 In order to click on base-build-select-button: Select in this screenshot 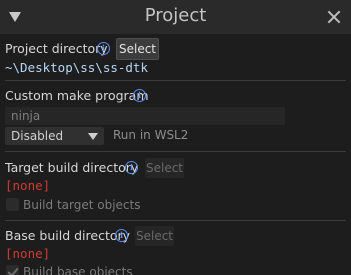, I will do `click(154, 236)`.